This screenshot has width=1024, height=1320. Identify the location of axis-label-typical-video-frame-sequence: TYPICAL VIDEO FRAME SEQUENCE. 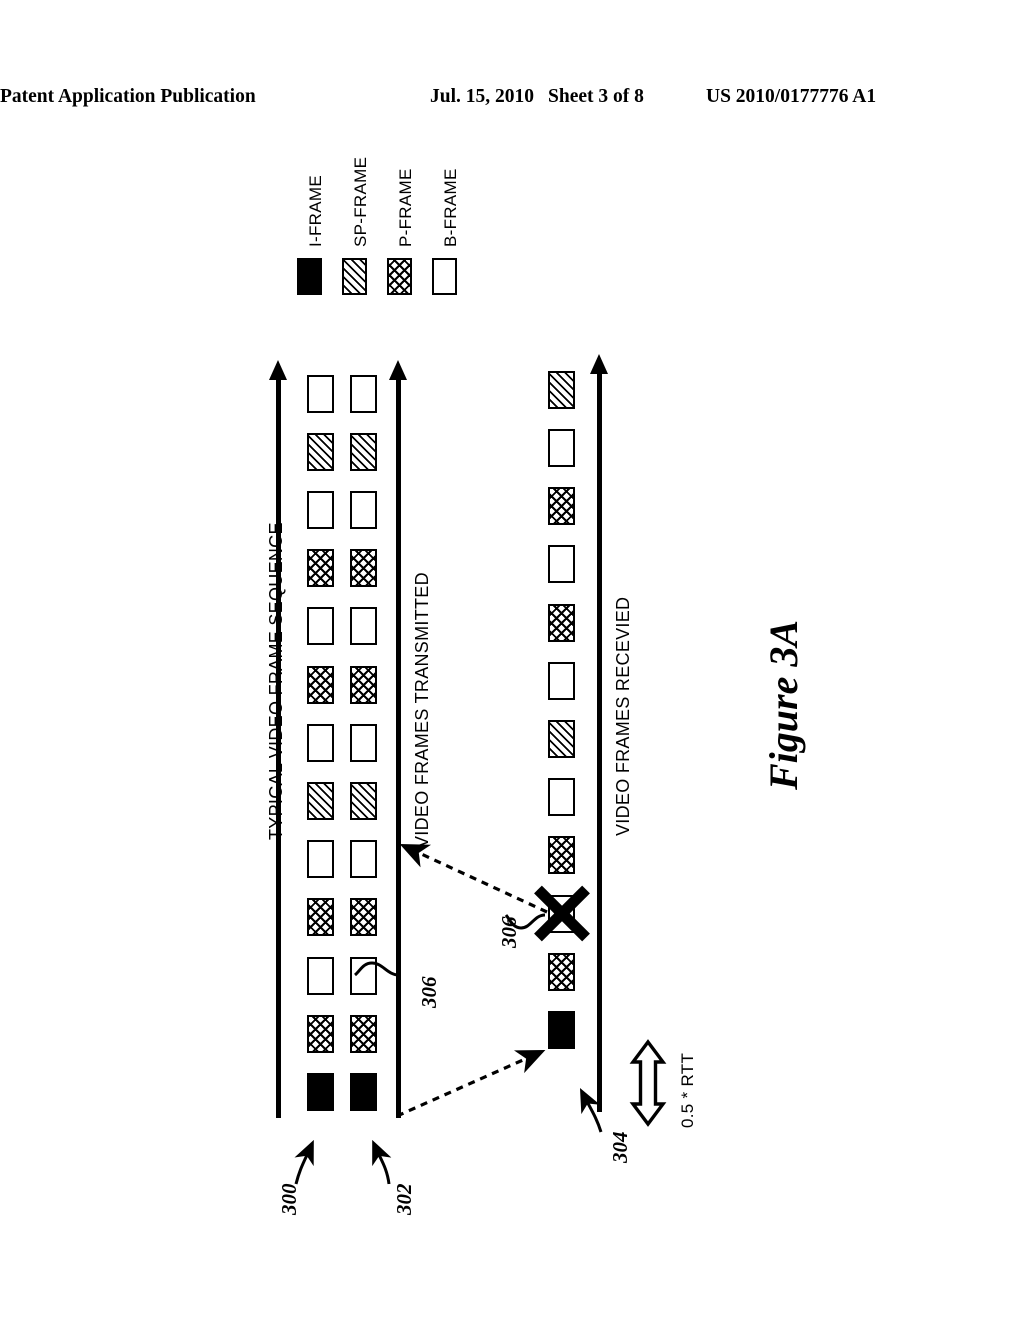
(276, 681).